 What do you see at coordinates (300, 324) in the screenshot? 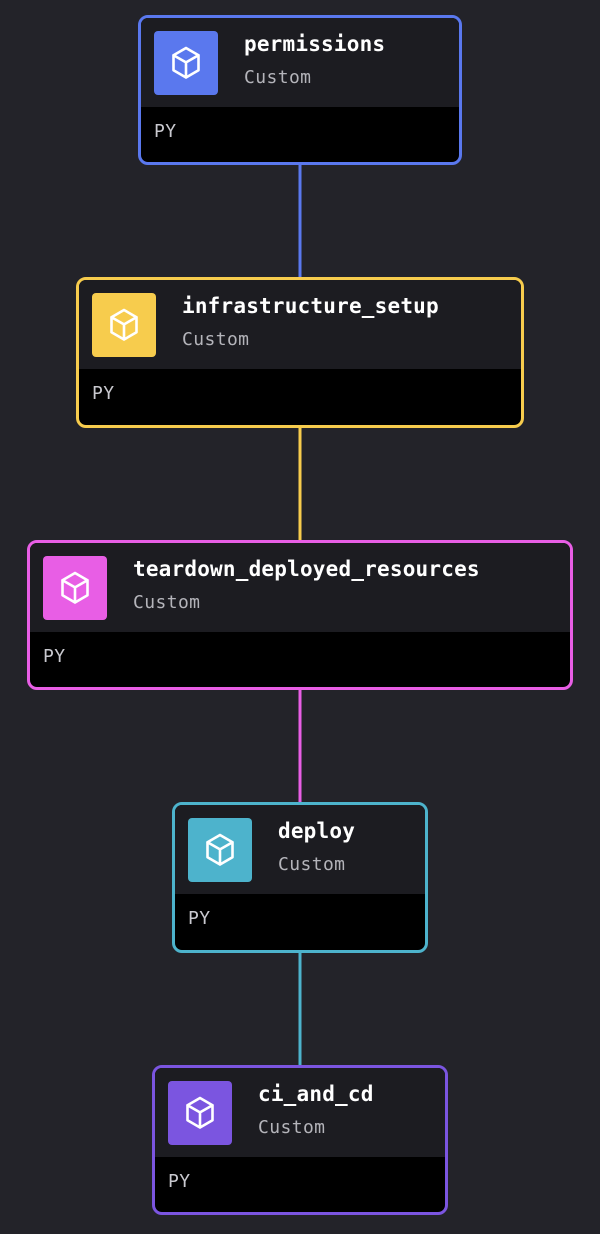
I see `node-header: infrastructure_setup Custom` at bounding box center [300, 324].